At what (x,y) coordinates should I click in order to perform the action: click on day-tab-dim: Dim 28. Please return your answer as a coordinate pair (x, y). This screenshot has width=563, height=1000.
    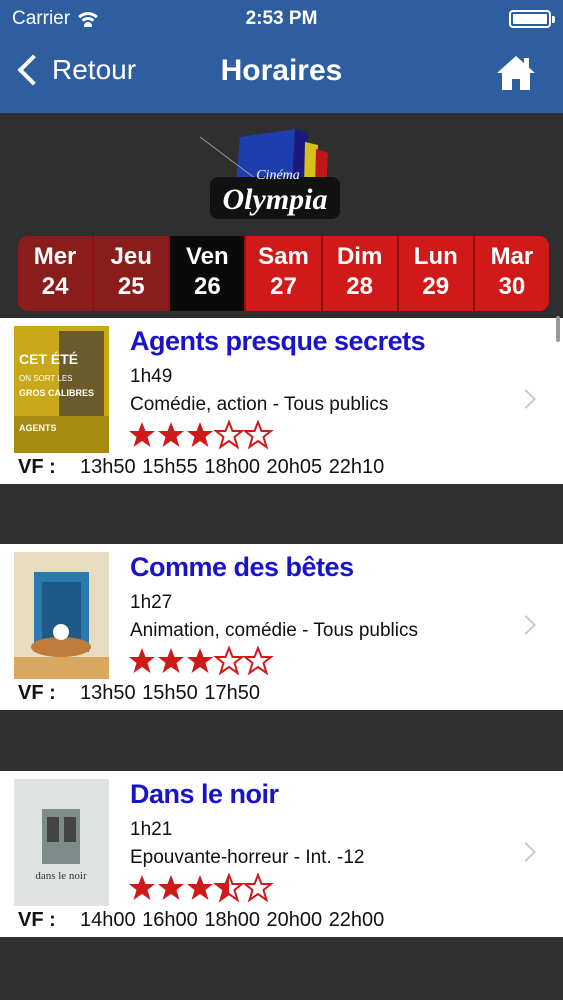
    Looking at the image, I should click on (360, 273).